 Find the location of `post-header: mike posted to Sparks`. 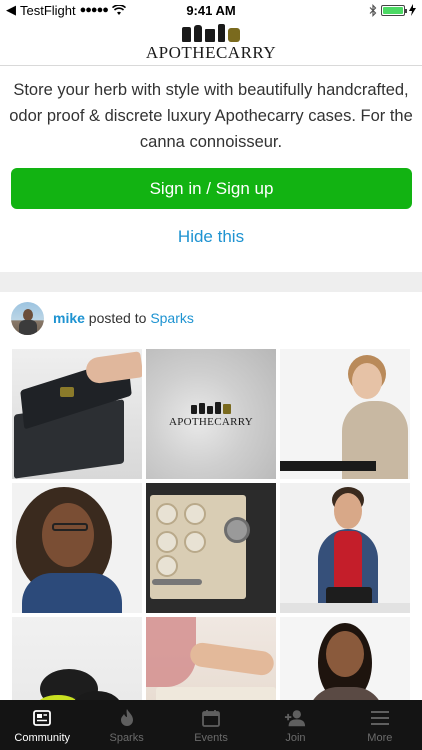

post-header: mike posted to Sparks is located at coordinates (102, 318).